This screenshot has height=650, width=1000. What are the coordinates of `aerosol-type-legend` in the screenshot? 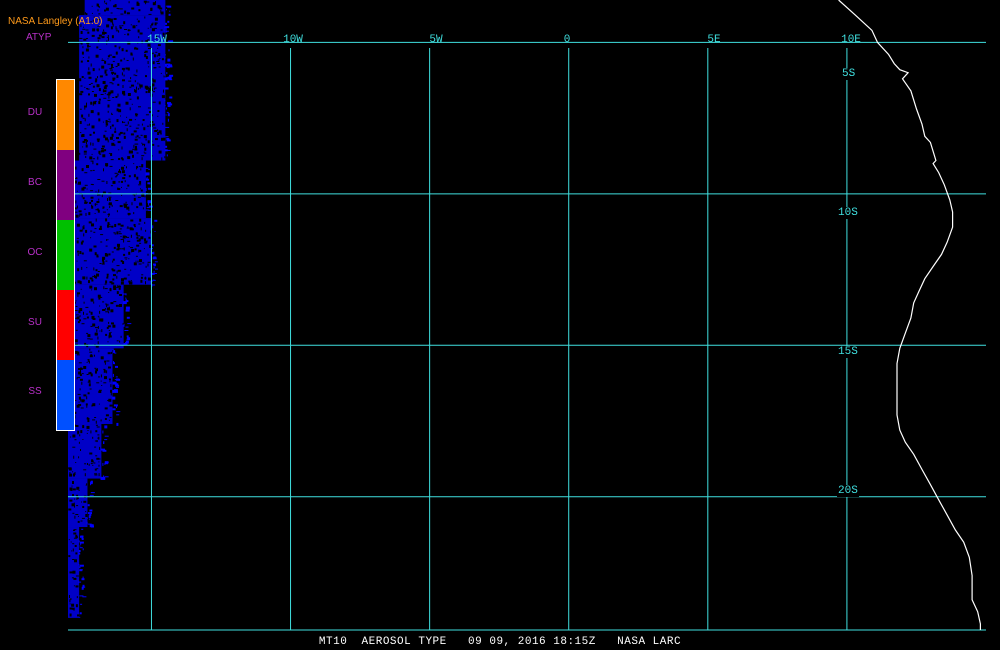 It's located at (65, 255).